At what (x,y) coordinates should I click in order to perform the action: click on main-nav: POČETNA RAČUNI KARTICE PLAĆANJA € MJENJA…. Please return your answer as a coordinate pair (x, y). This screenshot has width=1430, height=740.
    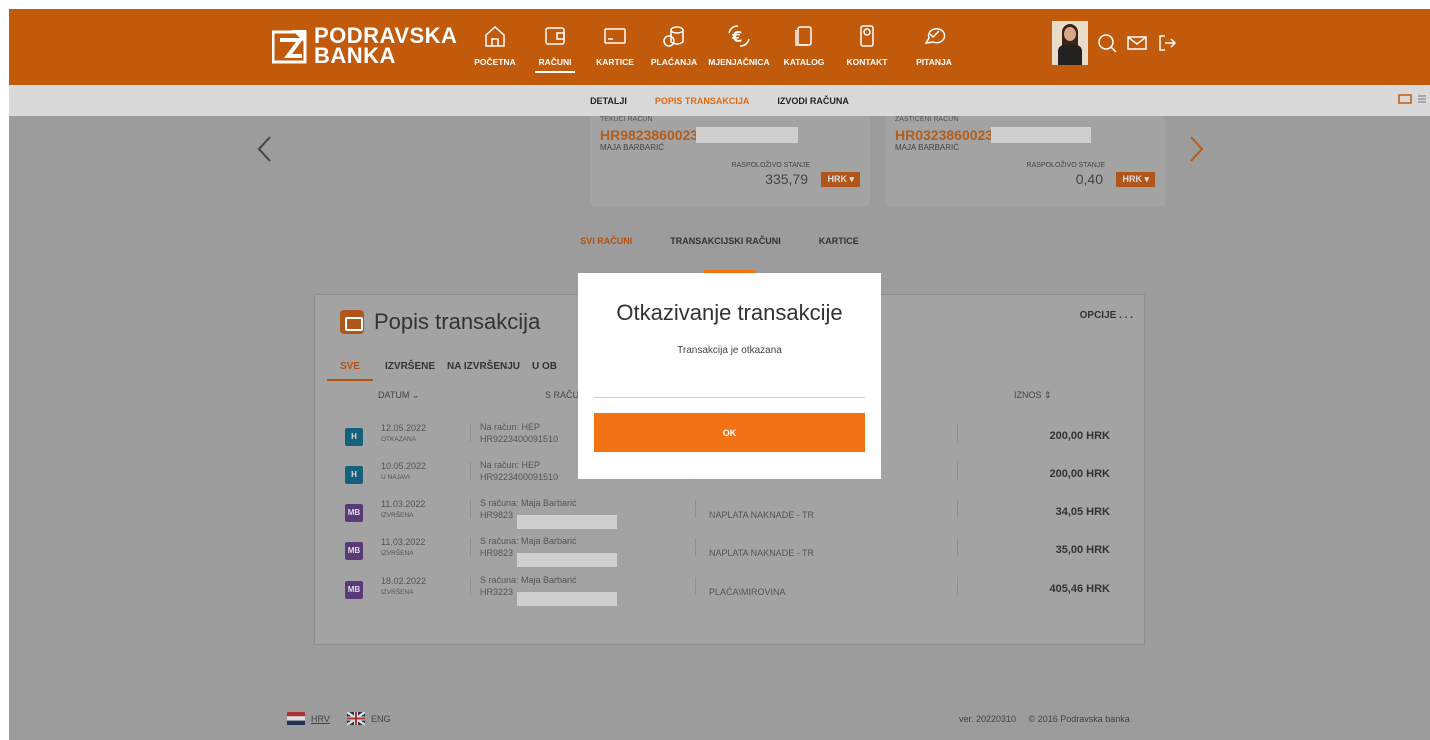
    Looking at the image, I should click on (716, 47).